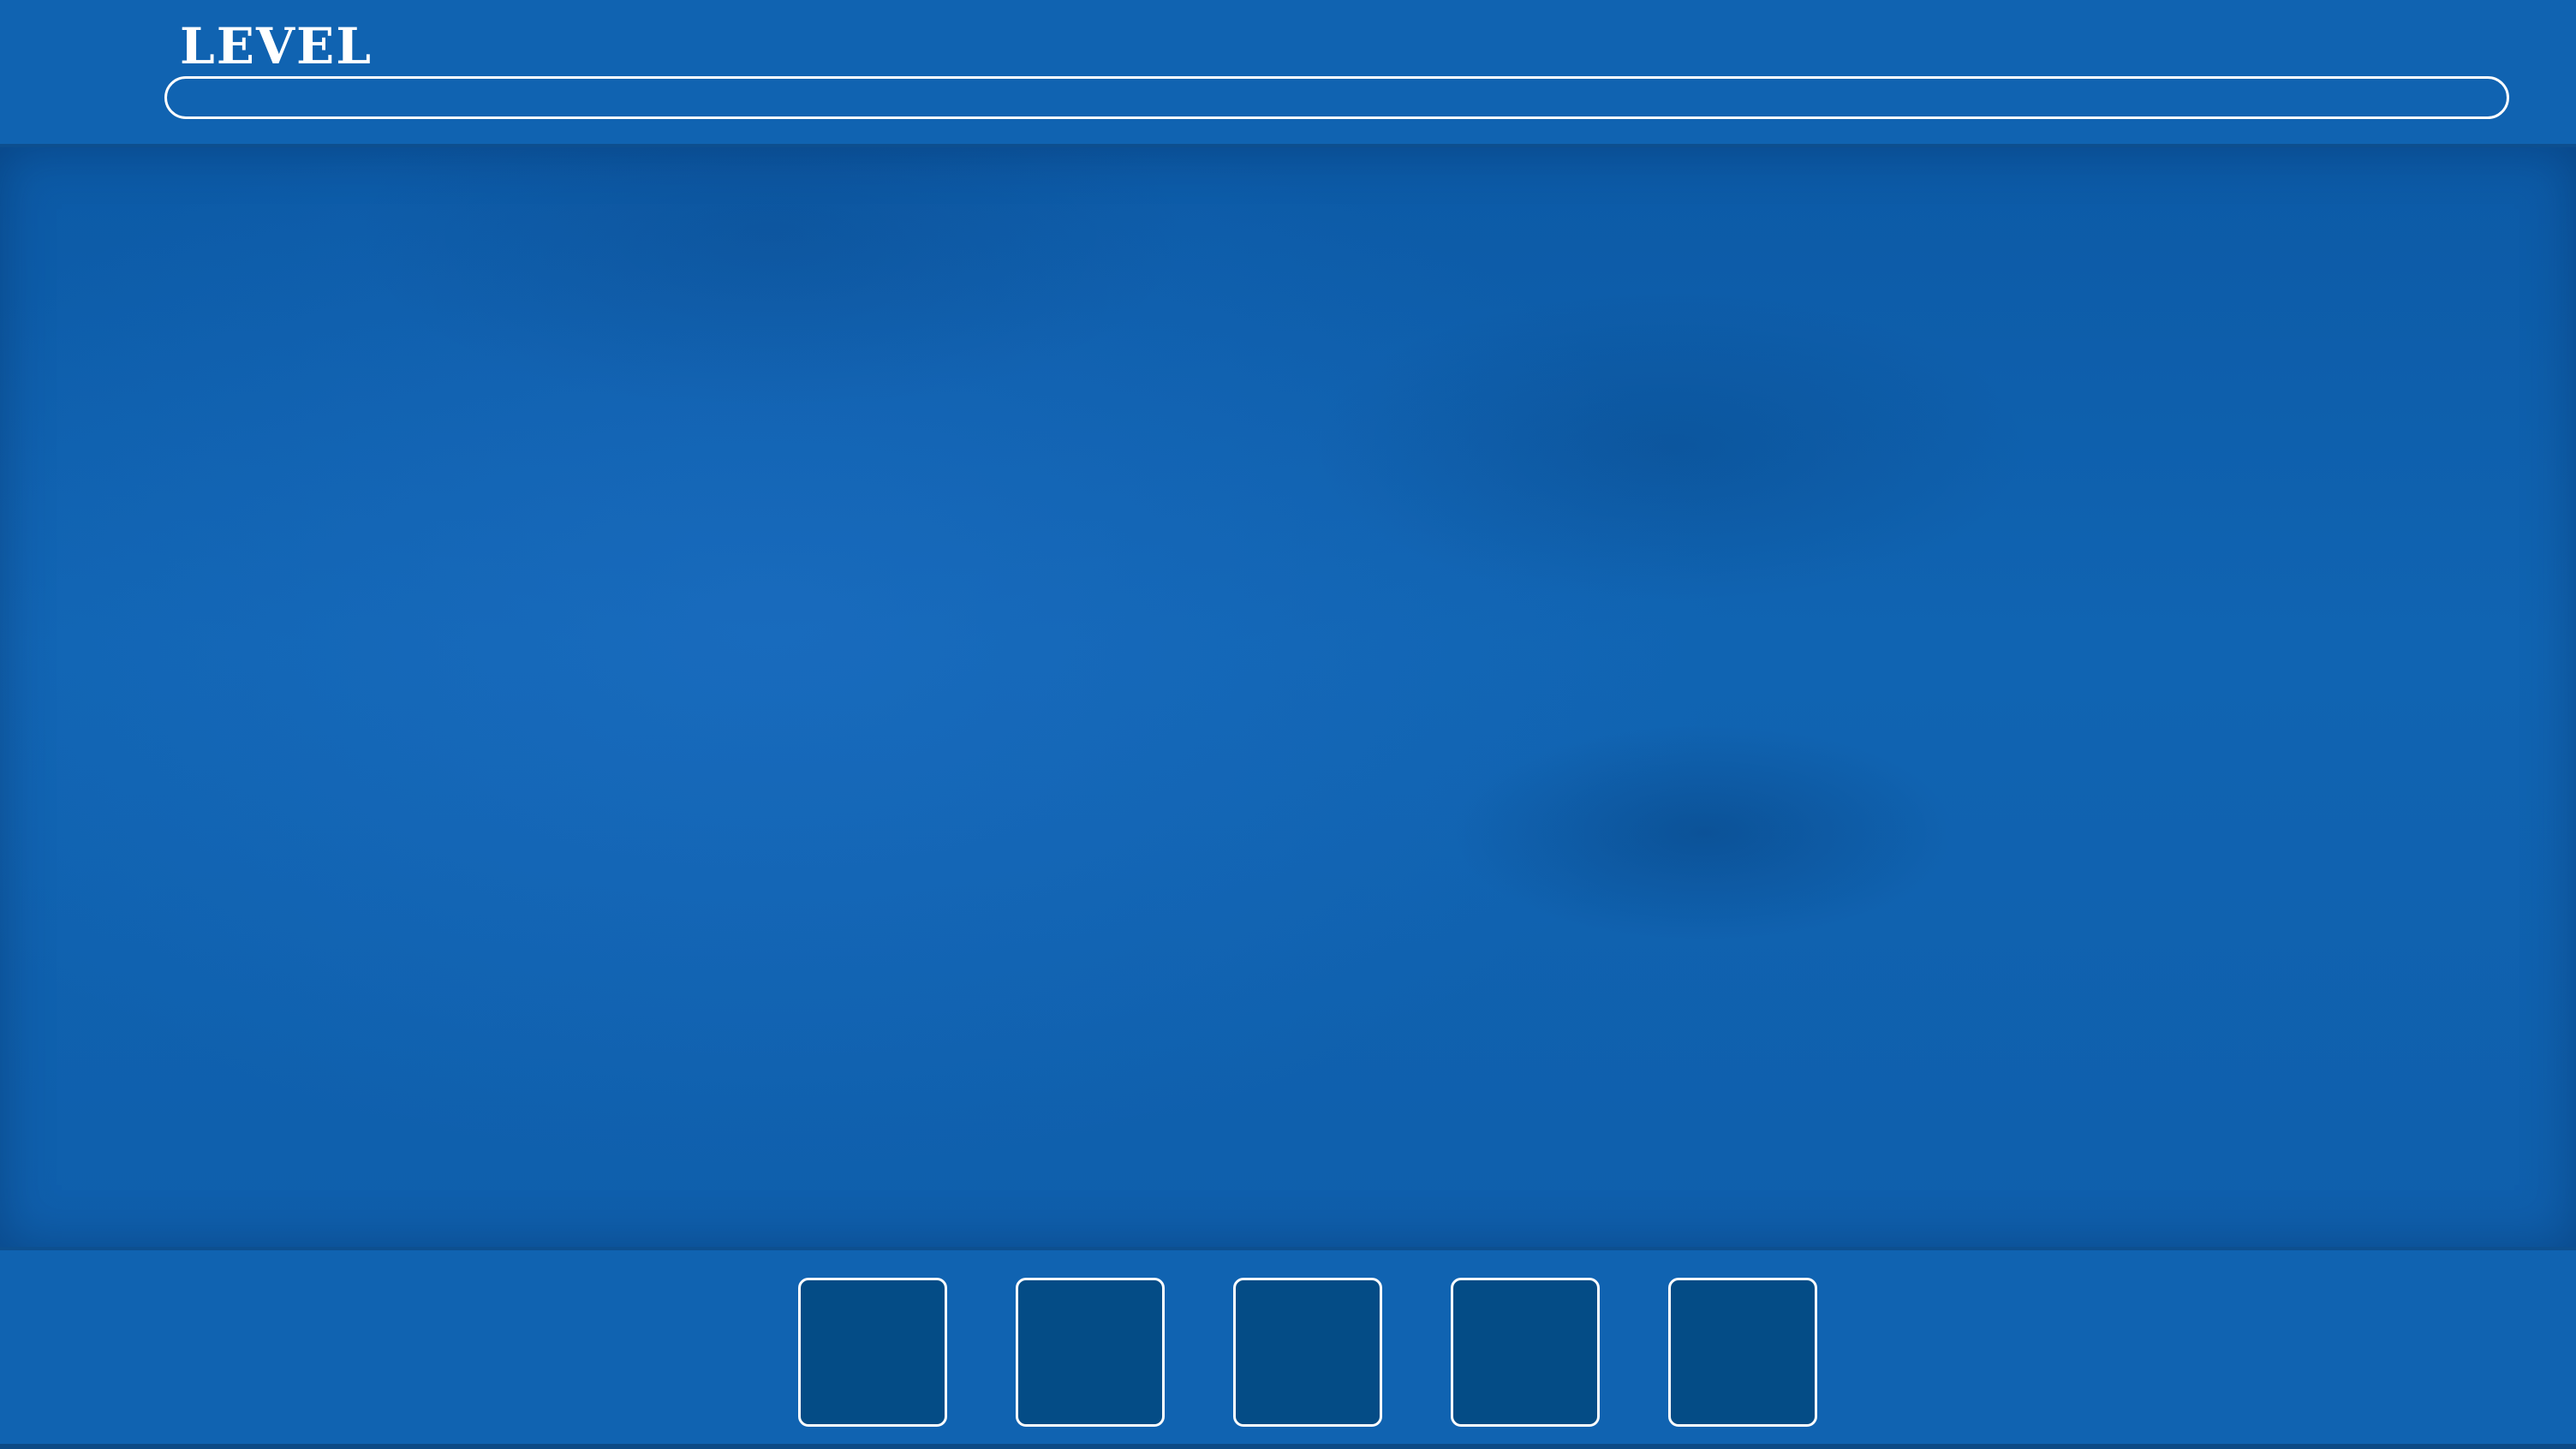 This screenshot has height=1449, width=2576. What do you see at coordinates (1288, 1446) in the screenshot?
I see `tray-bottom-edge` at bounding box center [1288, 1446].